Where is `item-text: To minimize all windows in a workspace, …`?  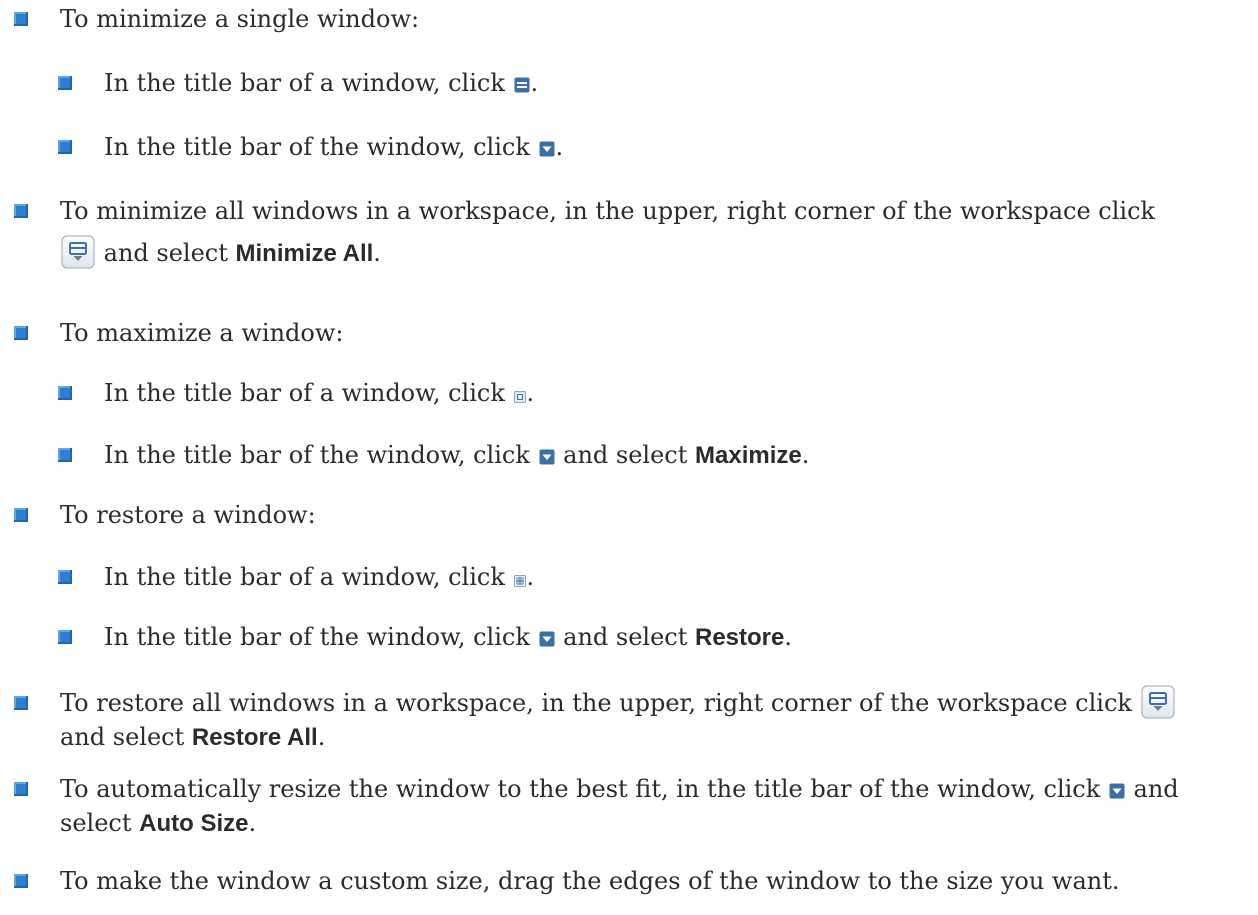 item-text: To minimize all windows in a workspace, … is located at coordinates (608, 211).